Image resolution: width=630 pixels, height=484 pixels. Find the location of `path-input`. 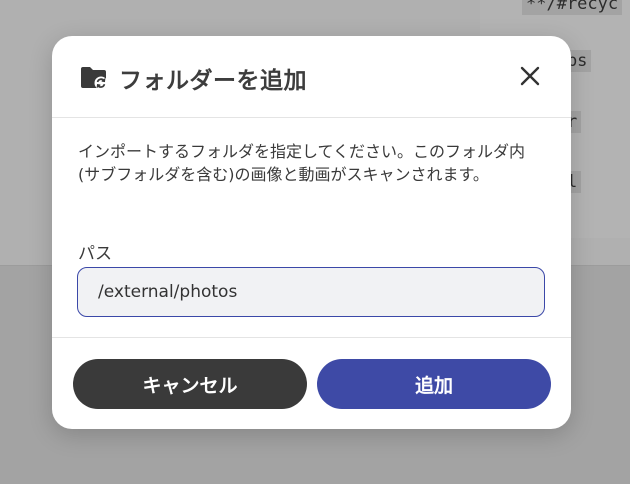

path-input is located at coordinates (311, 292).